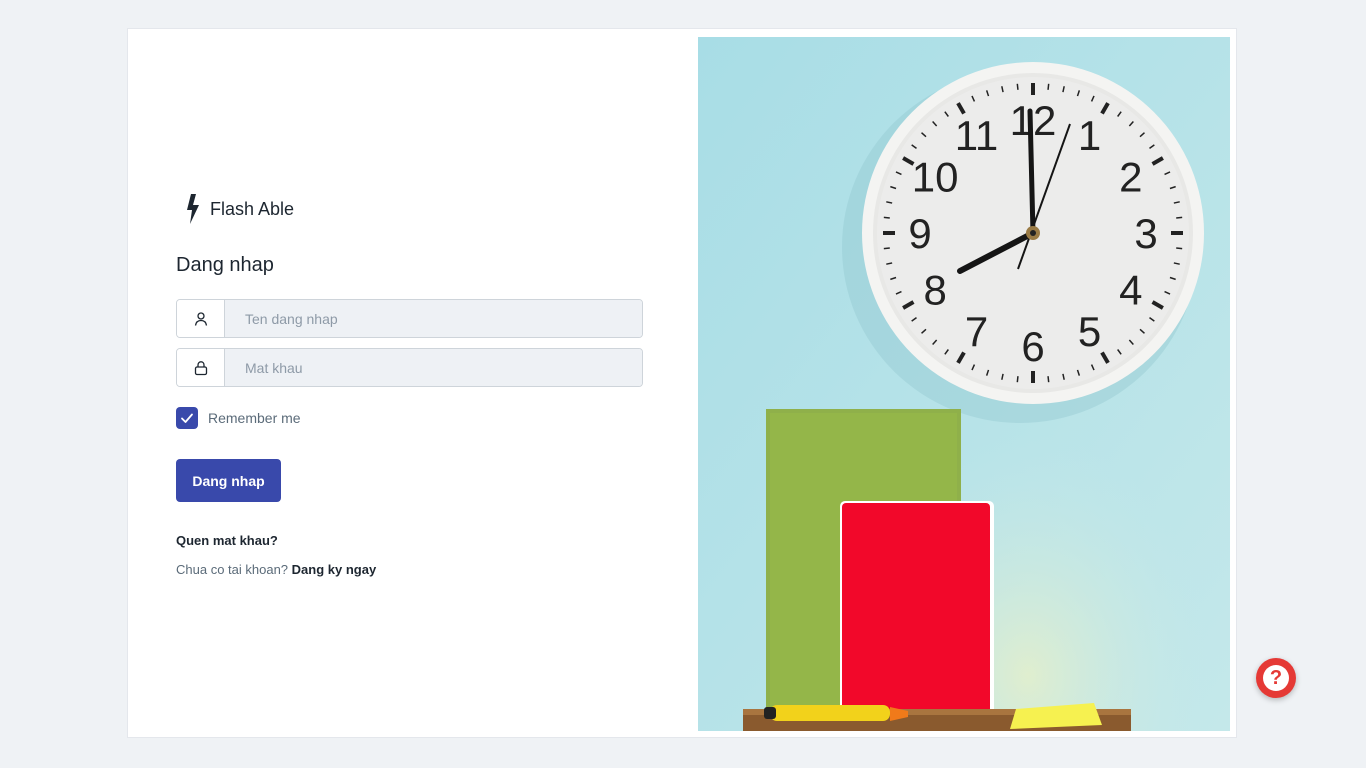  What do you see at coordinates (1032, 346) in the screenshot?
I see `svg-text: 6` at bounding box center [1032, 346].